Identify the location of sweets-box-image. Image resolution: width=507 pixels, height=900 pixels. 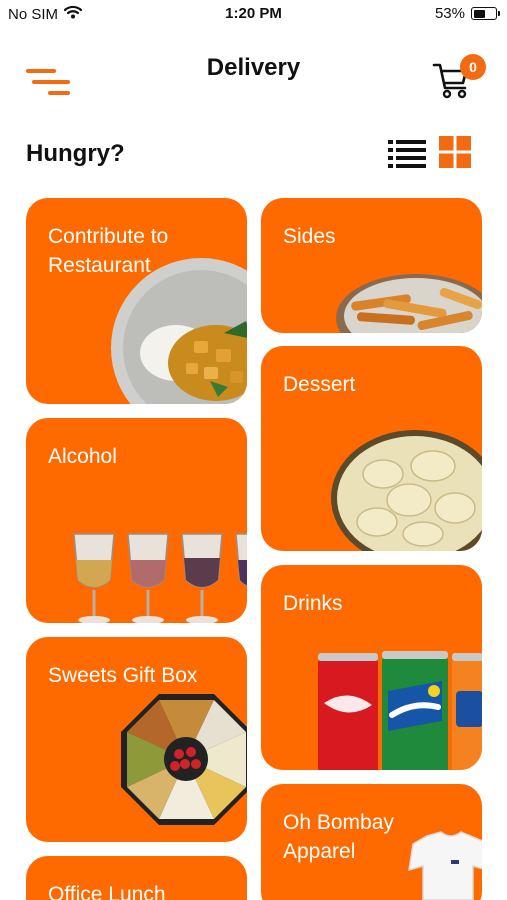
(184, 759).